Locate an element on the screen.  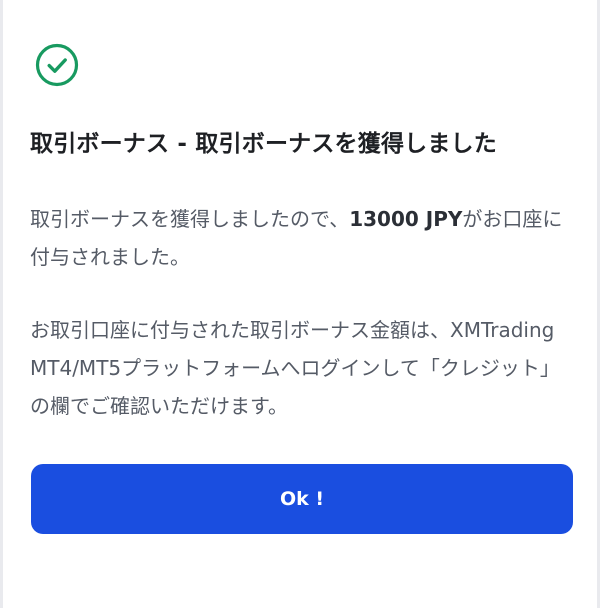
check-mark is located at coordinates (57, 65).